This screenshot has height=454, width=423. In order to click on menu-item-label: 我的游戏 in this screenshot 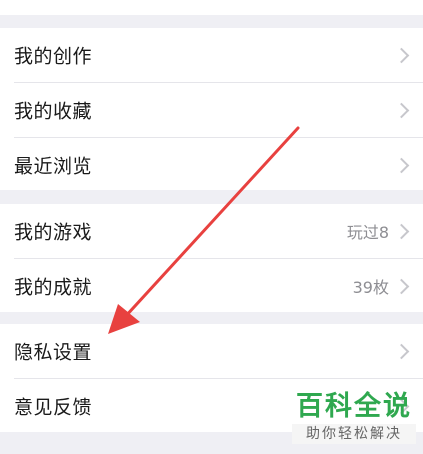, I will do `click(53, 232)`.